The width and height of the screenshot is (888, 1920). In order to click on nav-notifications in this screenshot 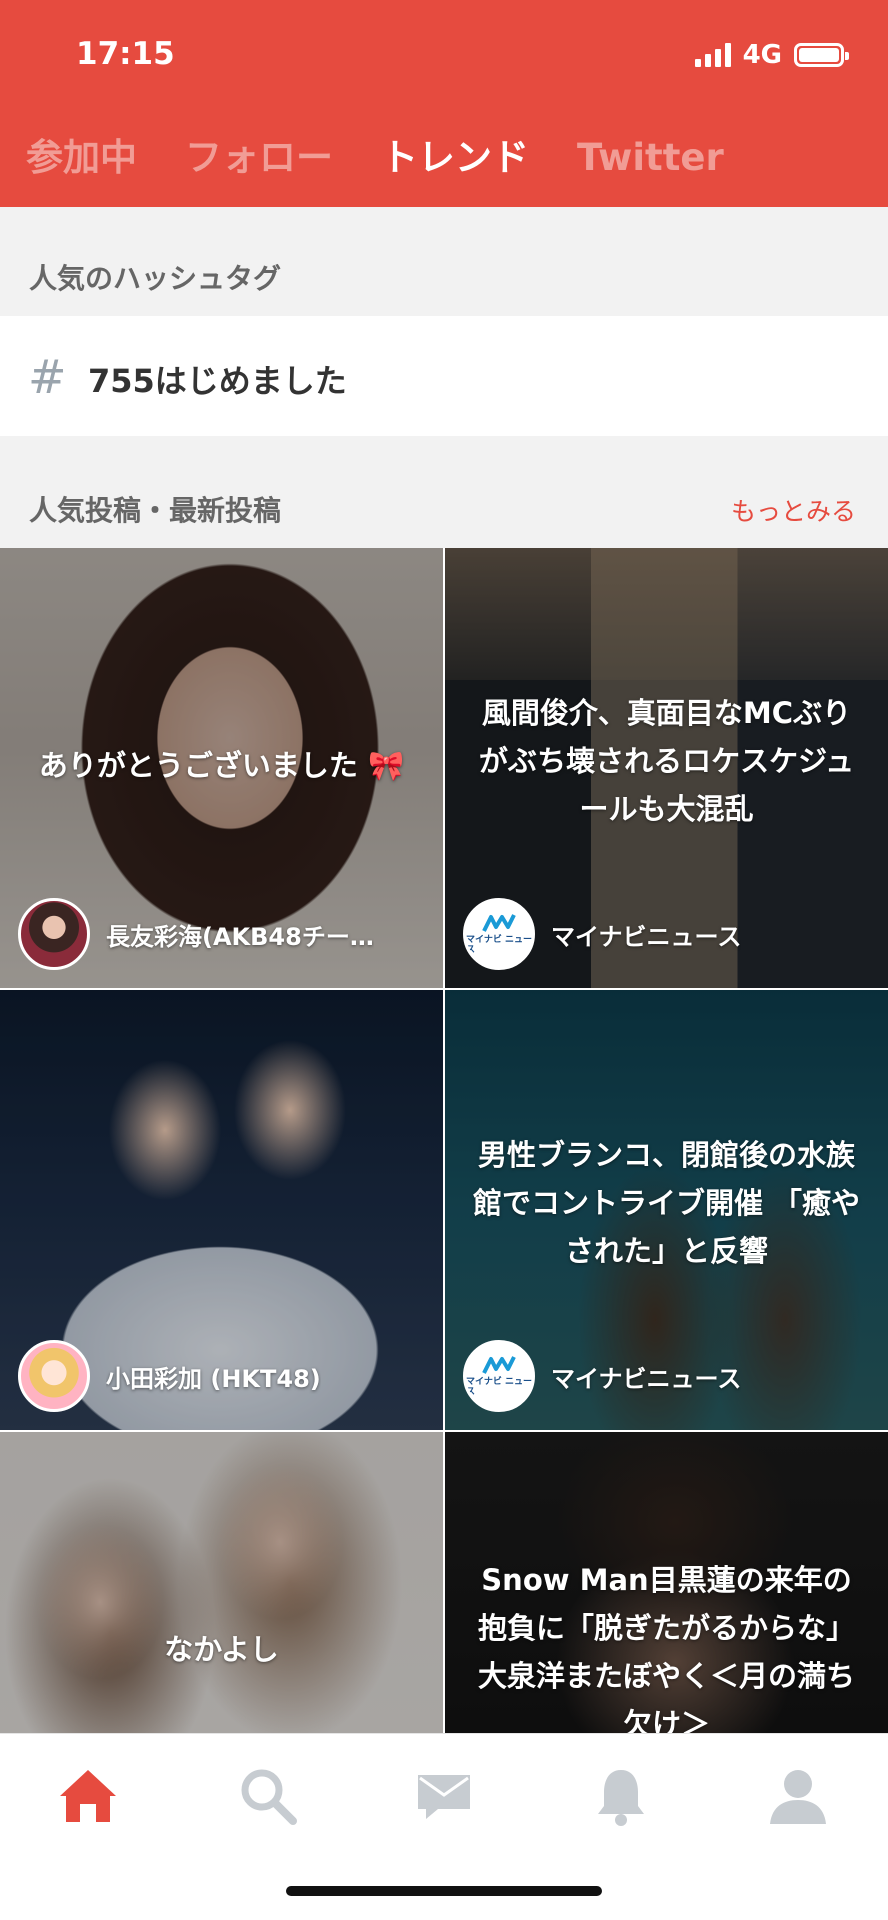, I will do `click(621, 1796)`.